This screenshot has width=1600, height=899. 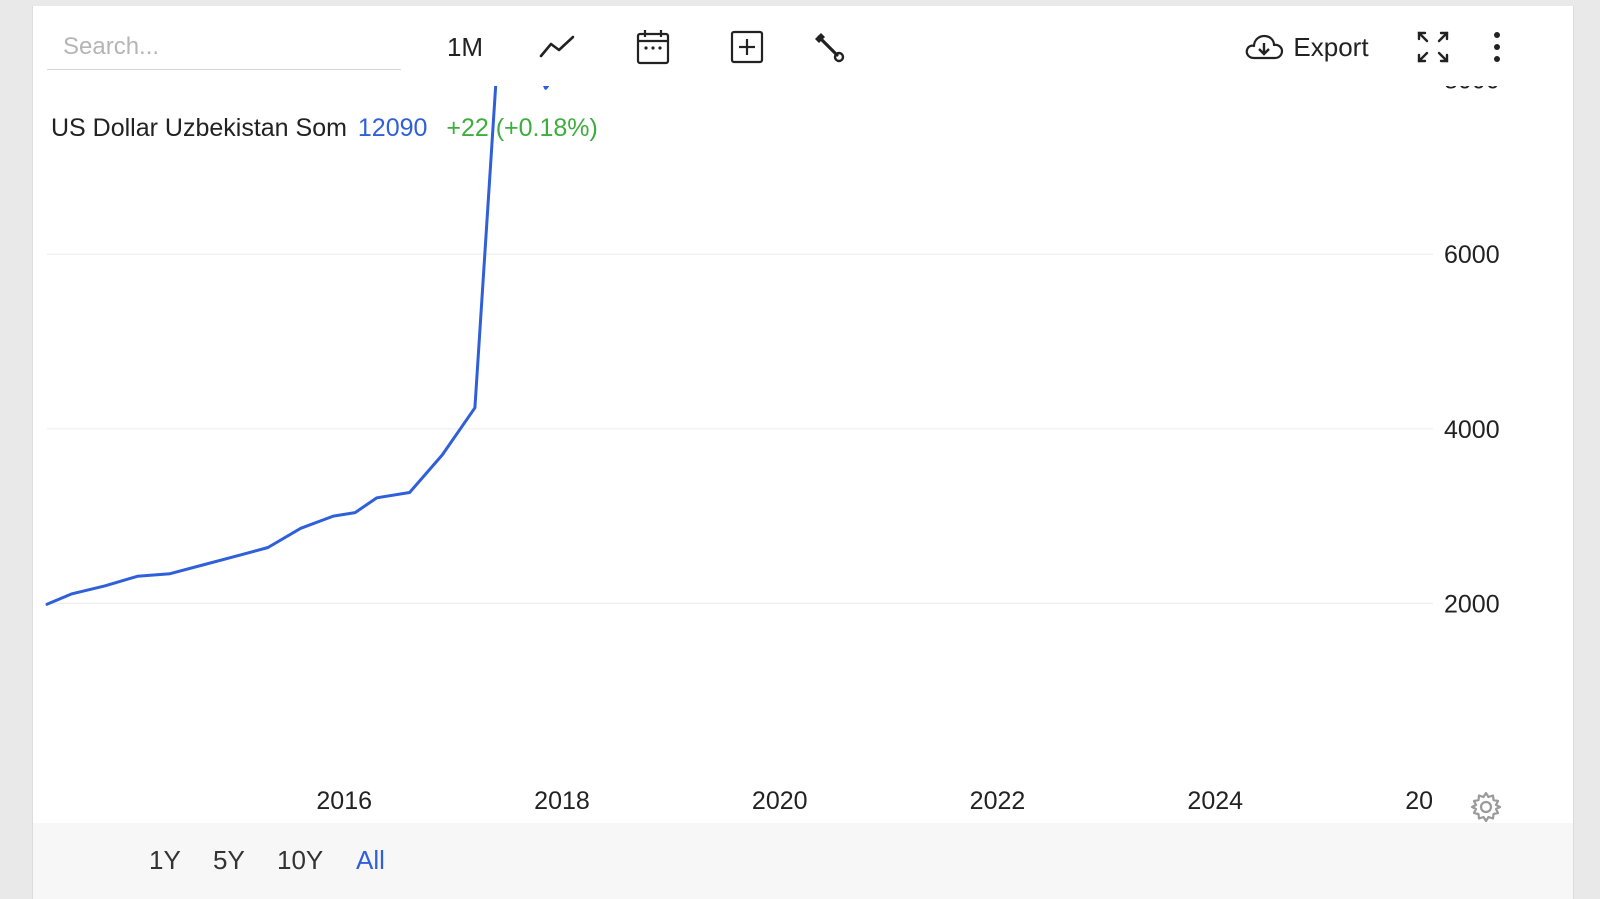 I want to click on export-button: Export, so click(x=1306, y=47).